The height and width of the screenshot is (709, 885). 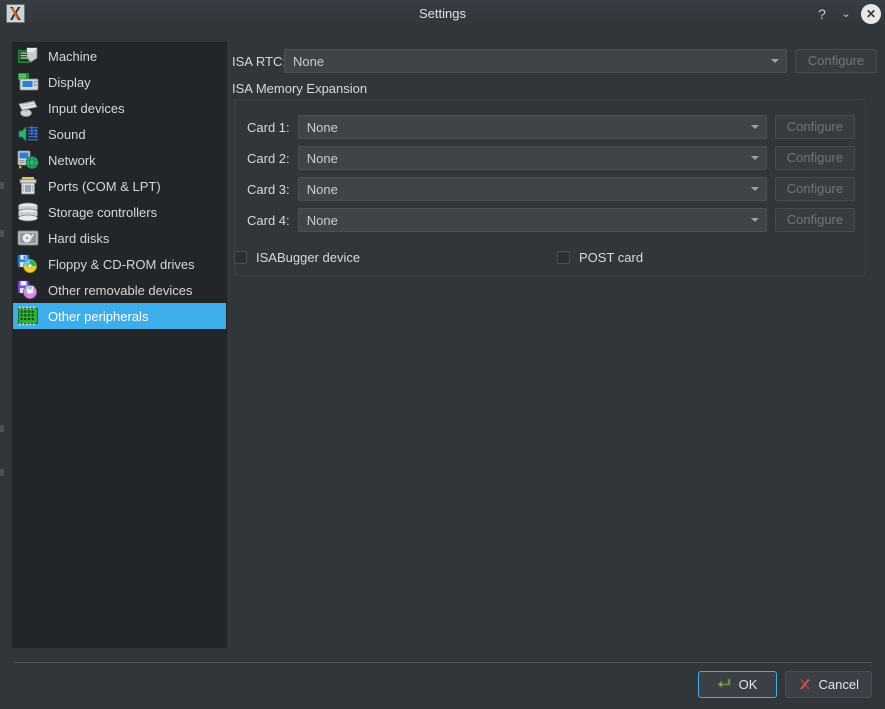 What do you see at coordinates (814, 127) in the screenshot?
I see `isa-card-1-configure-button: Configure` at bounding box center [814, 127].